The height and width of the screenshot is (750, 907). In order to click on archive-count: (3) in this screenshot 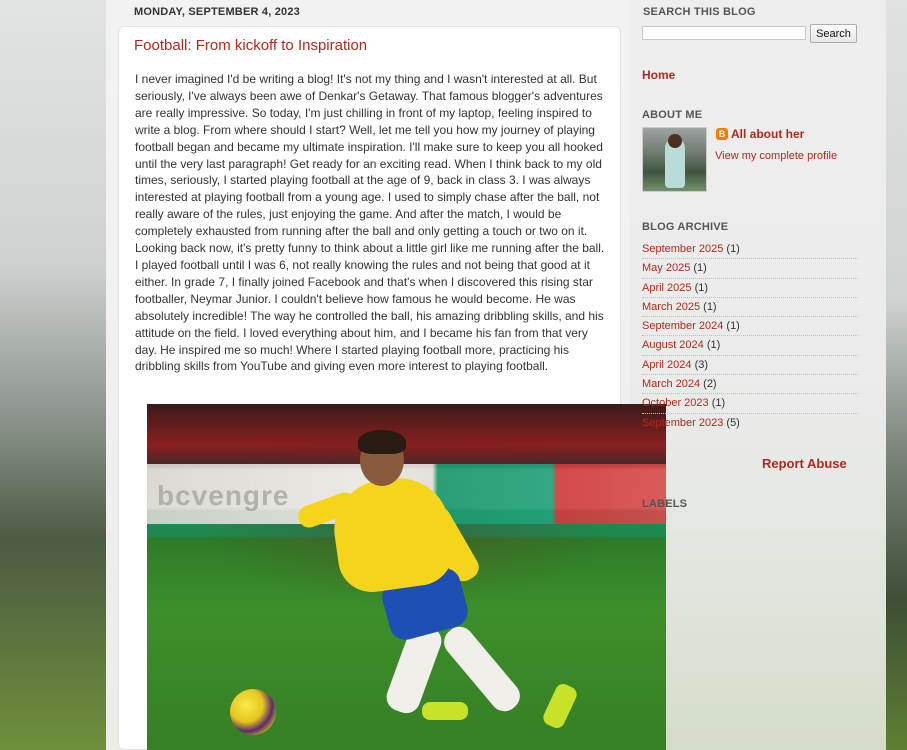, I will do `click(701, 364)`.